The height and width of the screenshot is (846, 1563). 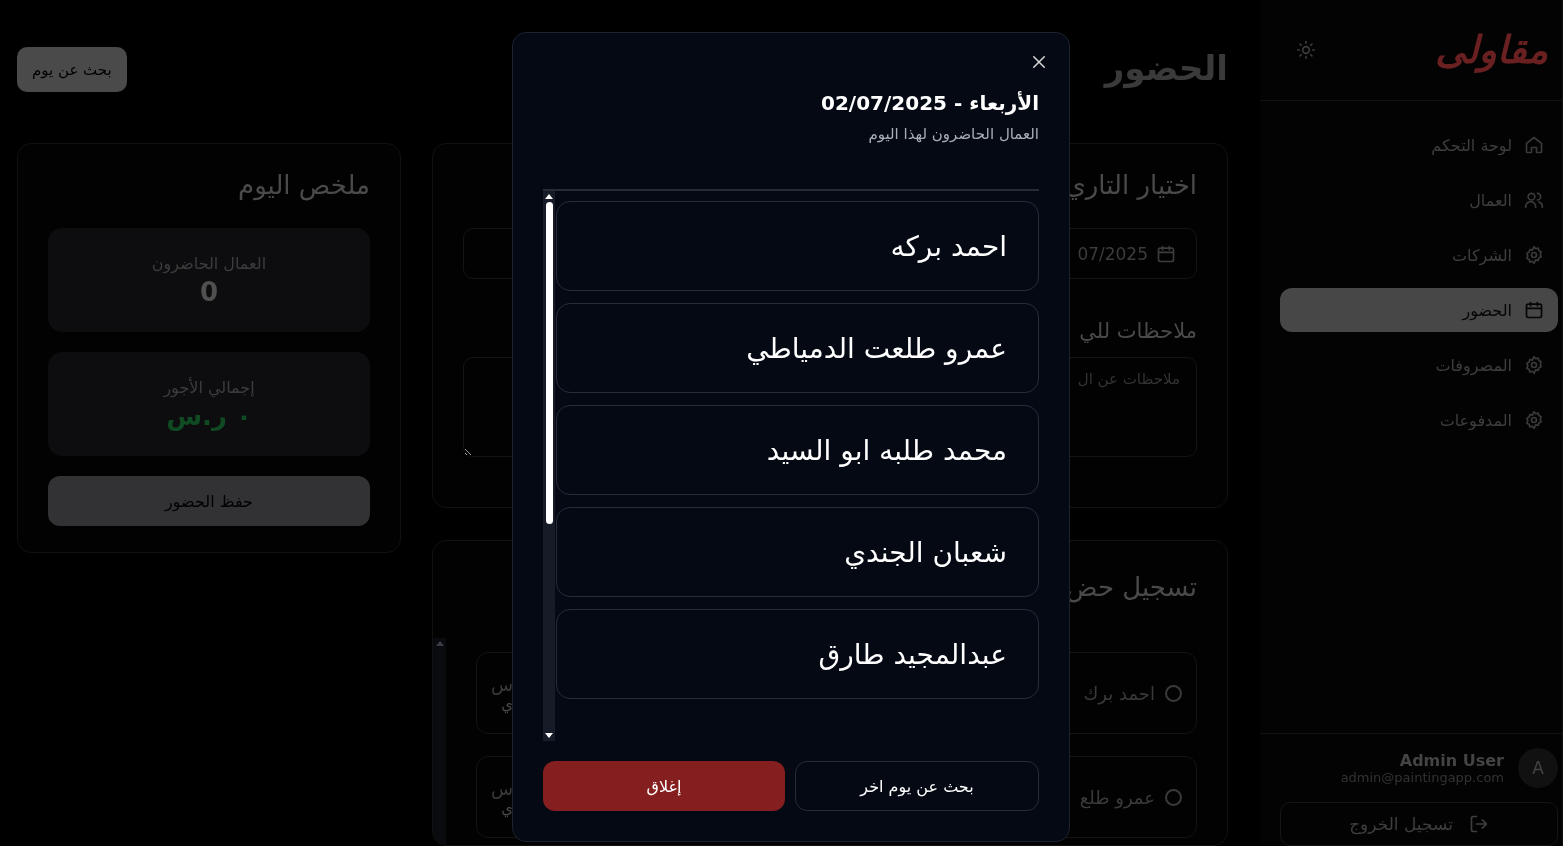 What do you see at coordinates (1419, 824) in the screenshot?
I see `logout-button: تسجيل الخروج` at bounding box center [1419, 824].